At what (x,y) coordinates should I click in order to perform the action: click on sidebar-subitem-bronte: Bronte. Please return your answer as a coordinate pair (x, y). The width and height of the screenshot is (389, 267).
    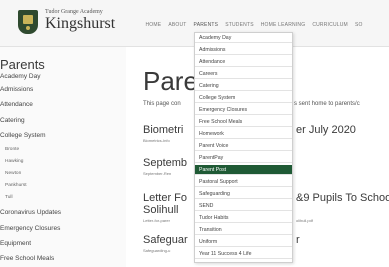
    Looking at the image, I should click on (12, 149).